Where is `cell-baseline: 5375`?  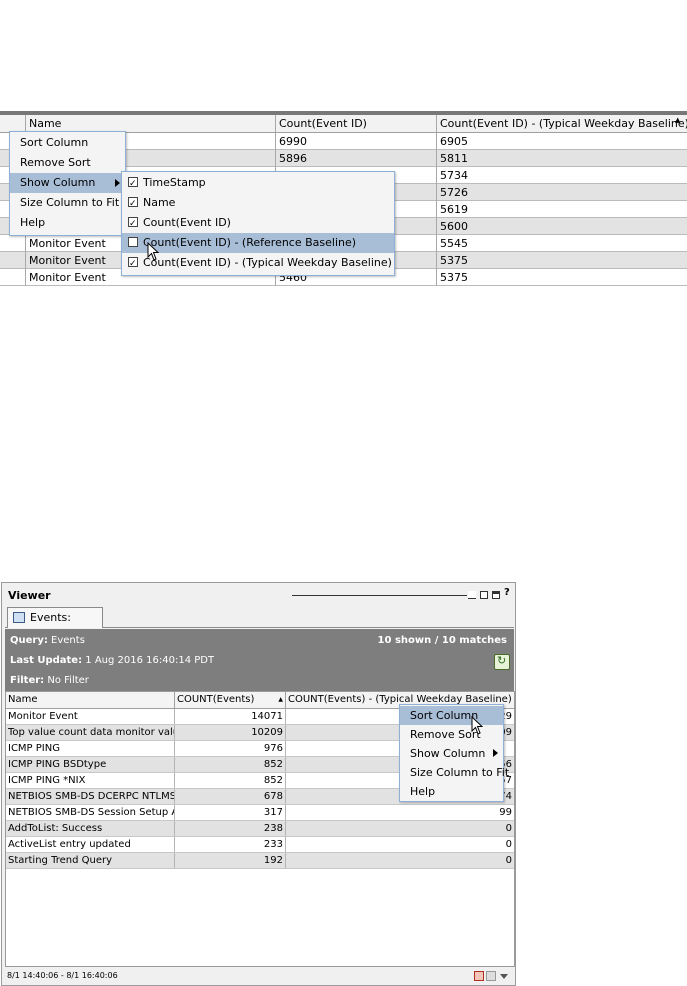 cell-baseline: 5375 is located at coordinates (454, 260).